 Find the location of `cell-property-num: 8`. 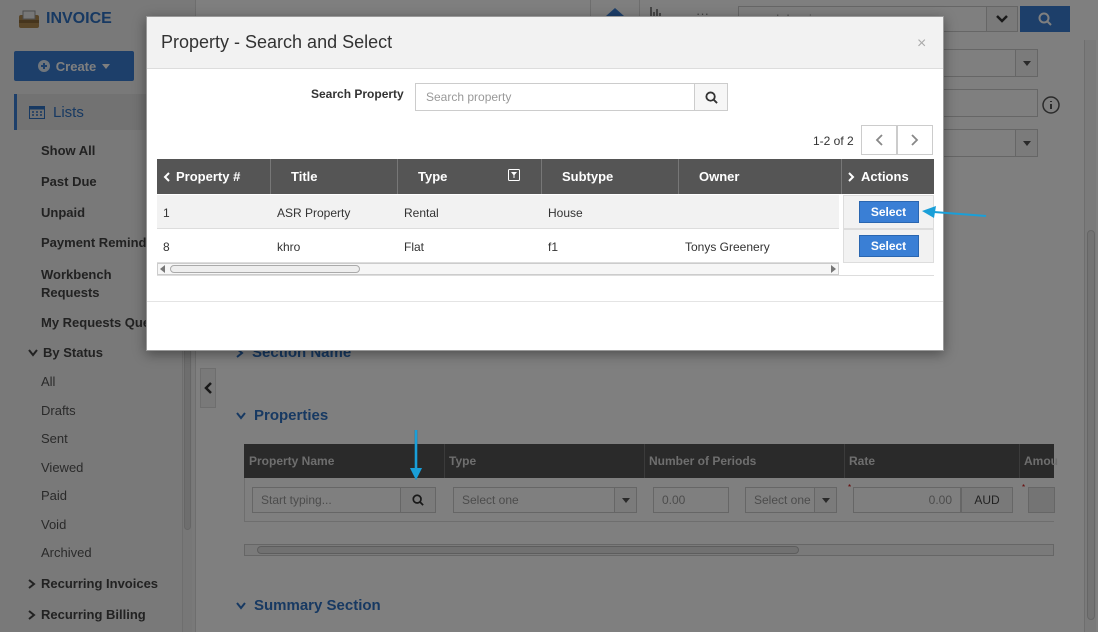

cell-property-num: 8 is located at coordinates (166, 247).